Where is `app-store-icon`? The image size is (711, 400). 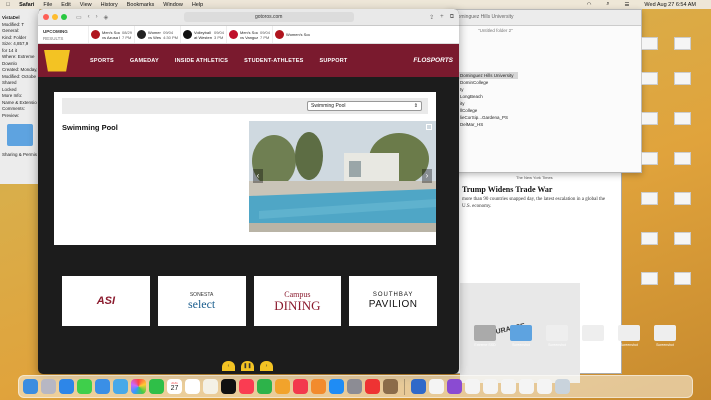
app-store-icon is located at coordinates (336, 386).